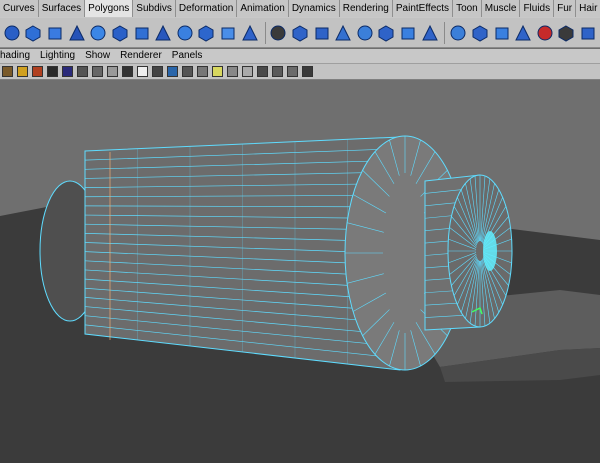 Image resolution: width=600 pixels, height=463 pixels. I want to click on grid-icon, so click(52, 71).